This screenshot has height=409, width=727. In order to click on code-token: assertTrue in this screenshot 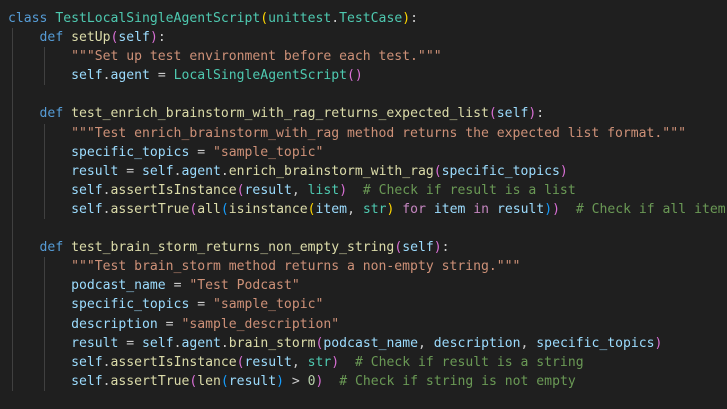, I will do `click(150, 381)`.